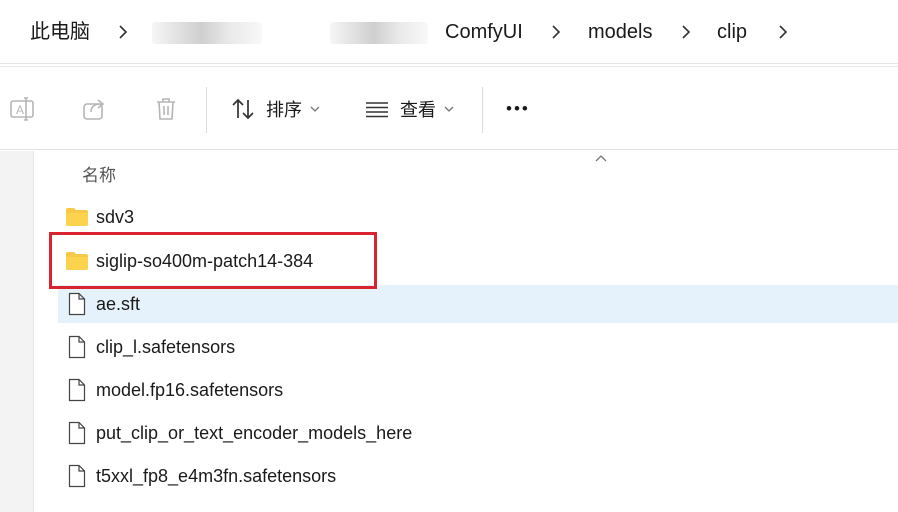  I want to click on trash-icon, so click(166, 109).